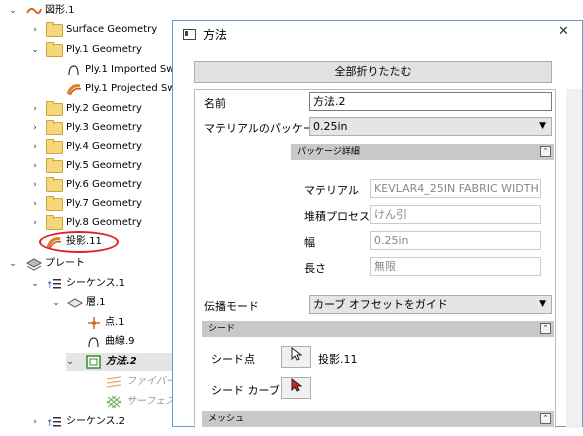 Image resolution: width=583 pixels, height=436 pixels. What do you see at coordinates (189, 34) in the screenshot?
I see `window-icon` at bounding box center [189, 34].